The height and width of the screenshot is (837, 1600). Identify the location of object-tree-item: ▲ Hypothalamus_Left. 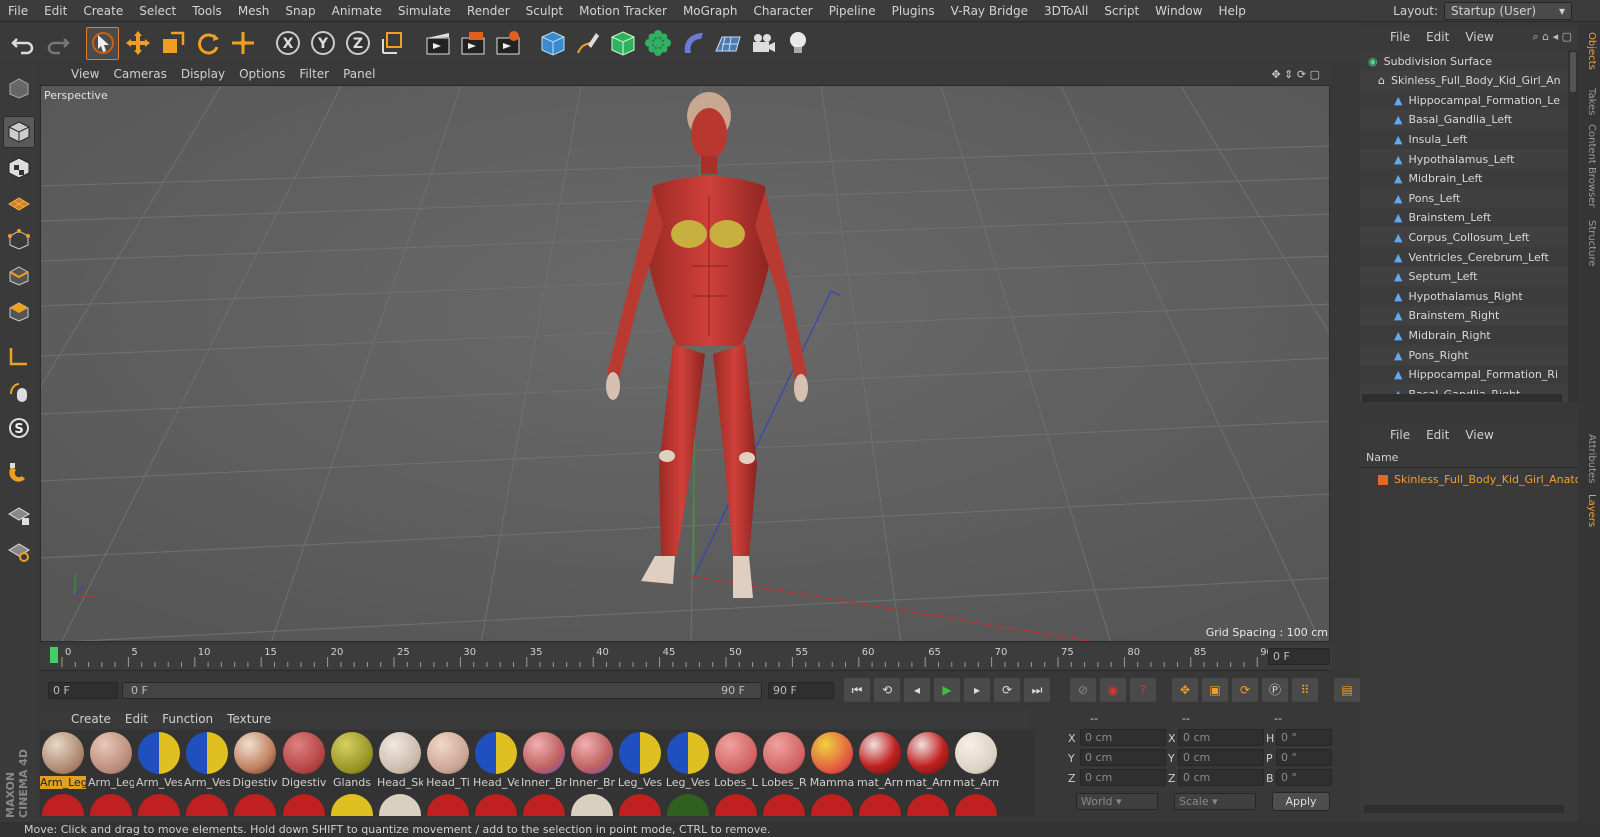
(1464, 159).